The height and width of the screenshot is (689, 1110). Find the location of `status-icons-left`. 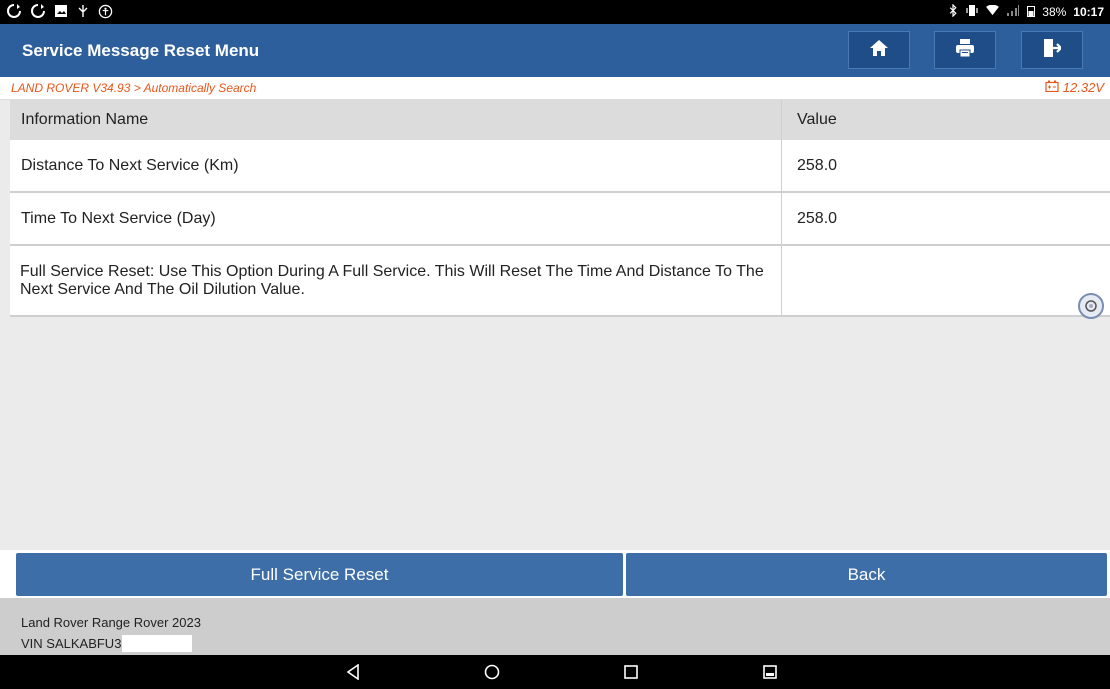

status-icons-left is located at coordinates (59, 13).